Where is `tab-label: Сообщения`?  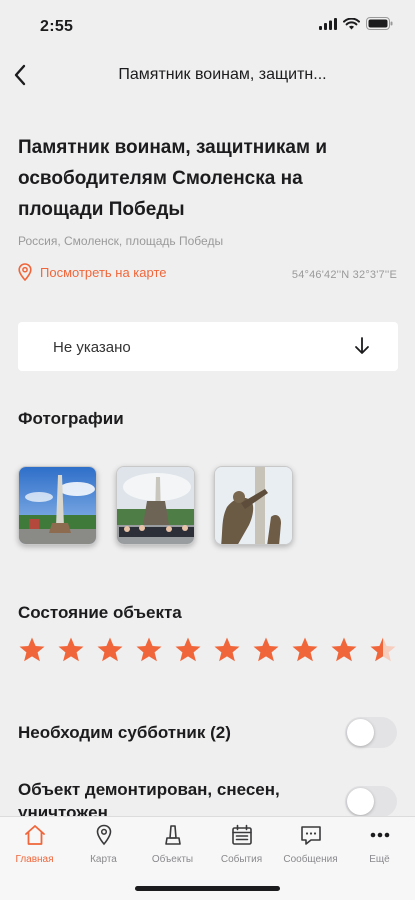
tab-label: Сообщения is located at coordinates (310, 859).